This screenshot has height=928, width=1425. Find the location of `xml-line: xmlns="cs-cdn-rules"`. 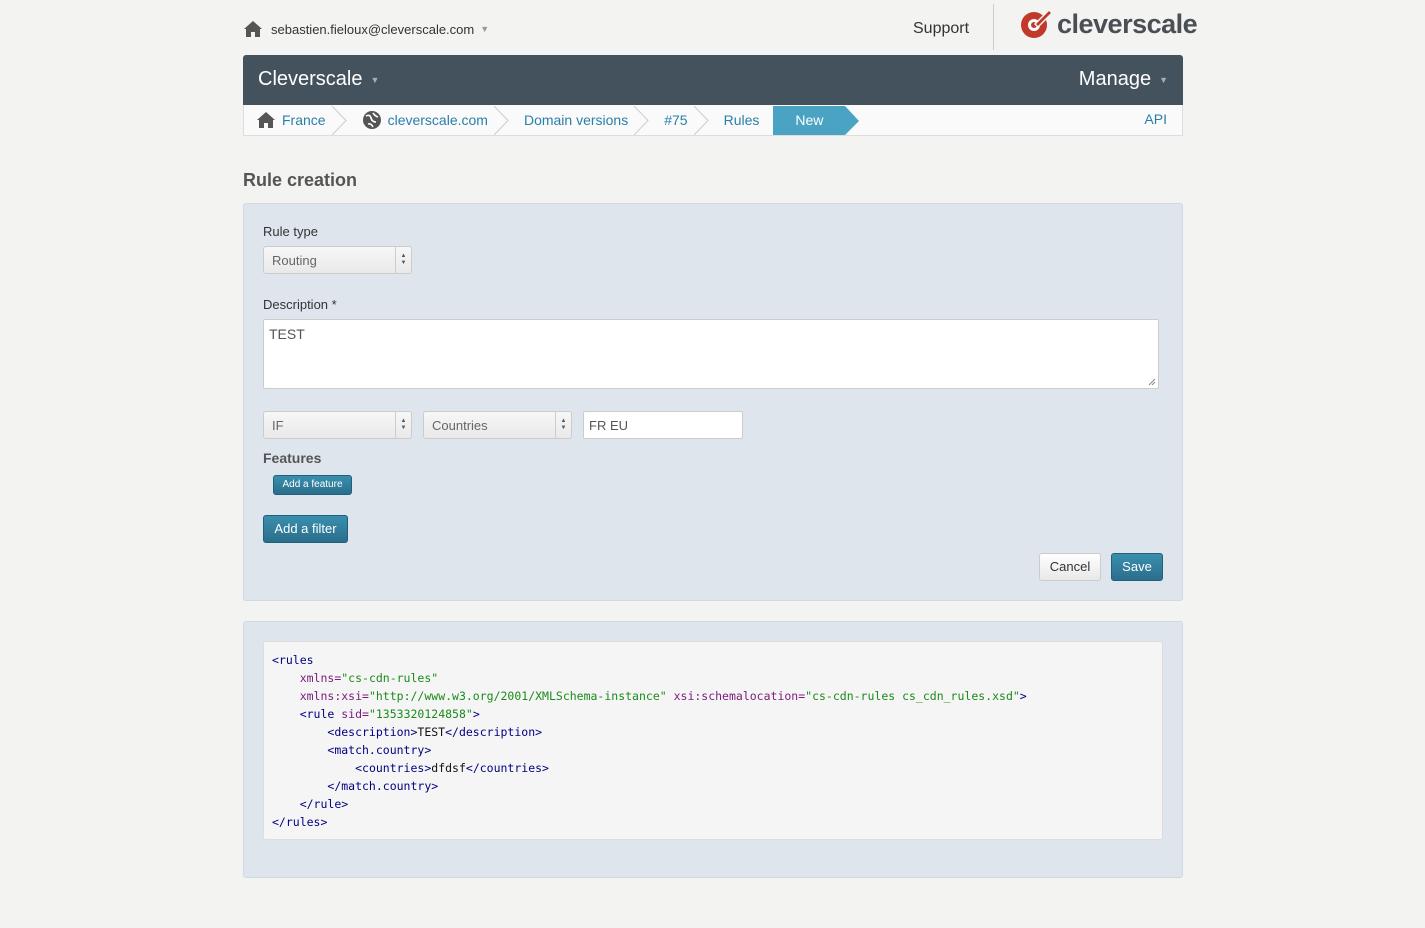

xml-line: xmlns="cs-cdn-rules" is located at coordinates (713, 678).